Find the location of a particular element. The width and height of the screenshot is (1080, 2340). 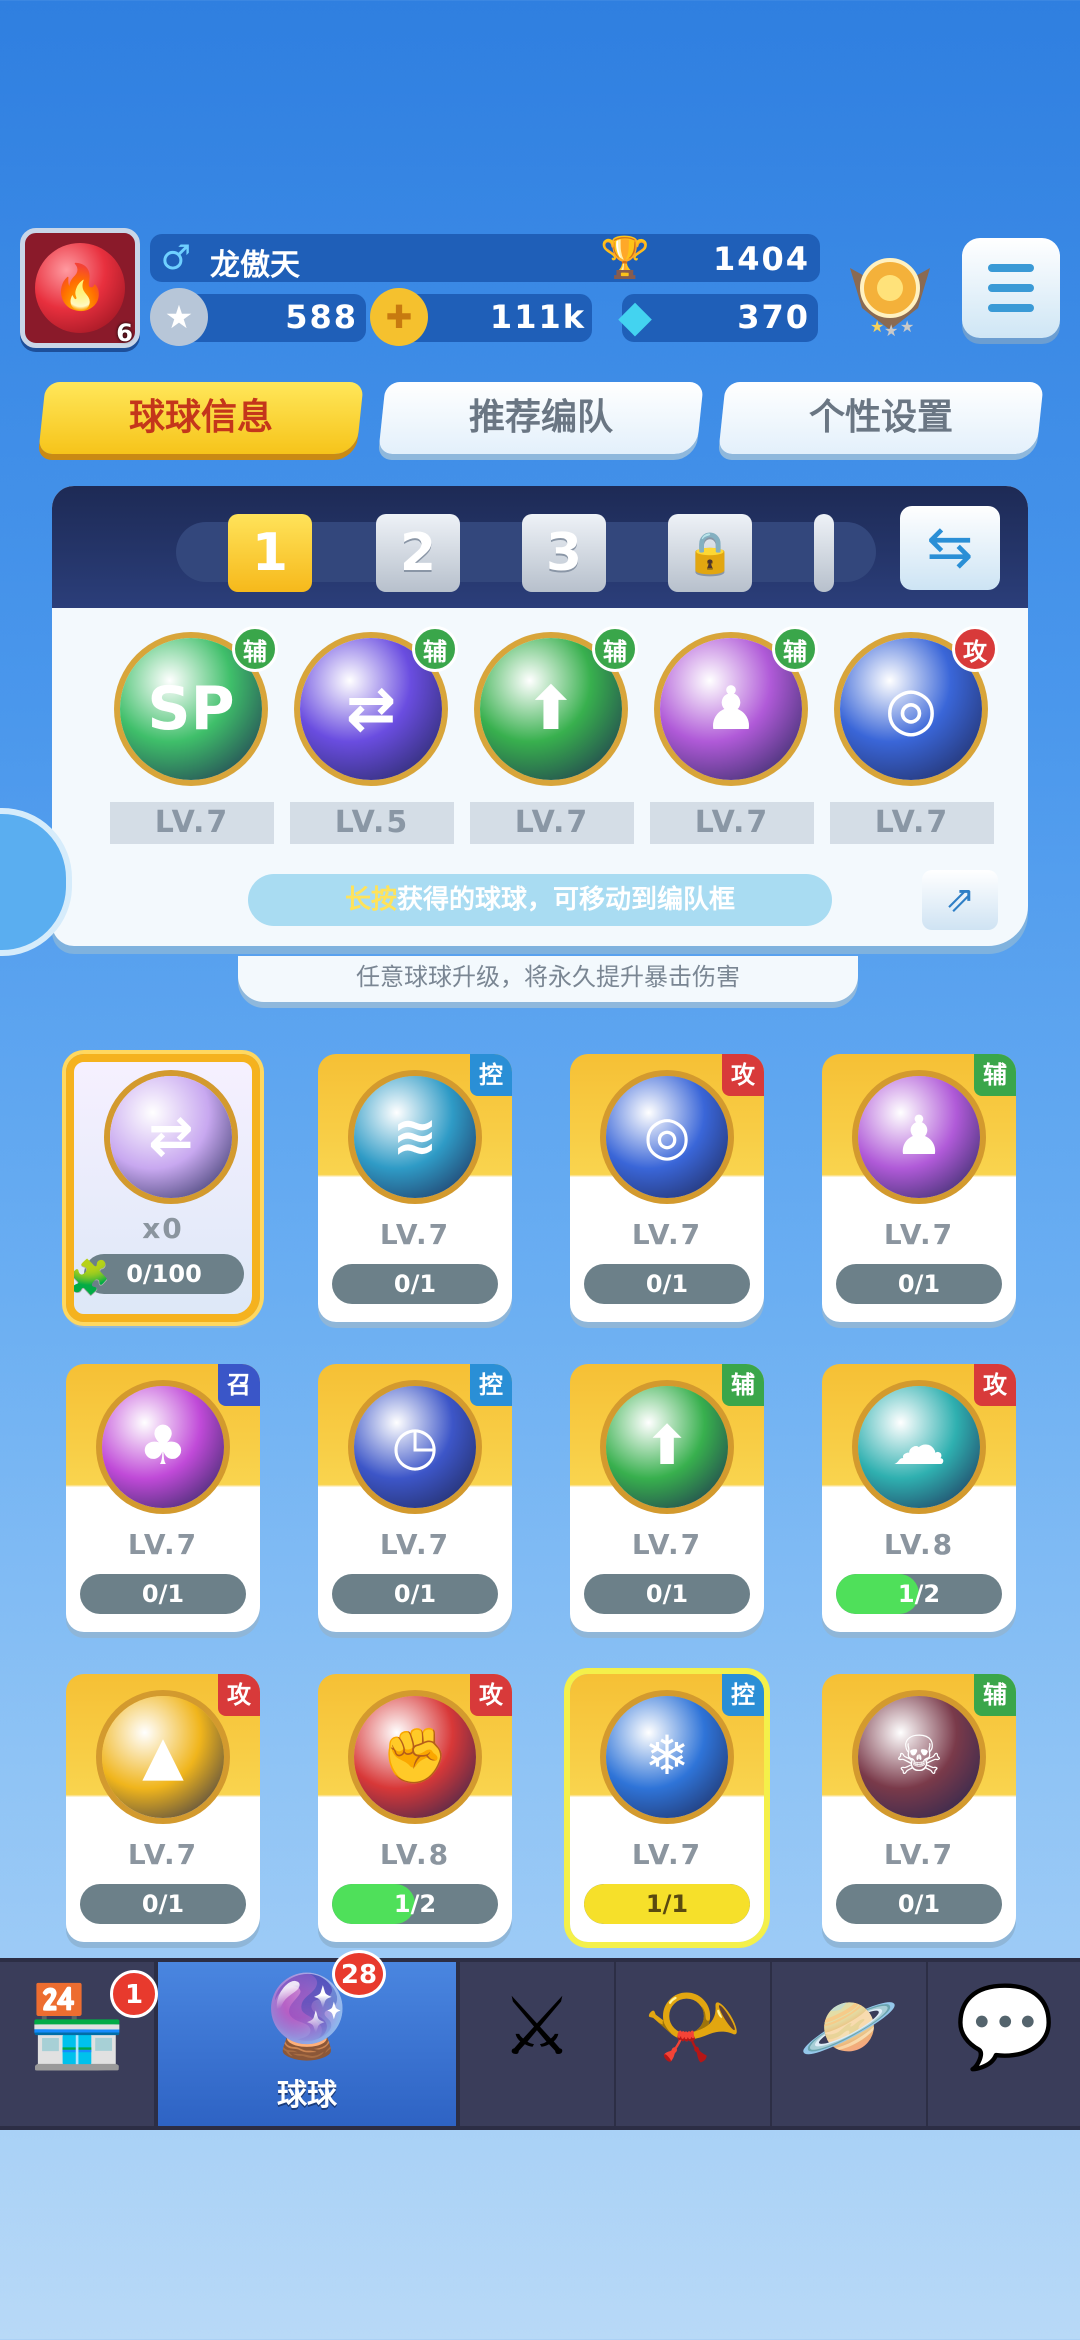

snowflake-orb-icon: ❄ is located at coordinates (667, 1757).